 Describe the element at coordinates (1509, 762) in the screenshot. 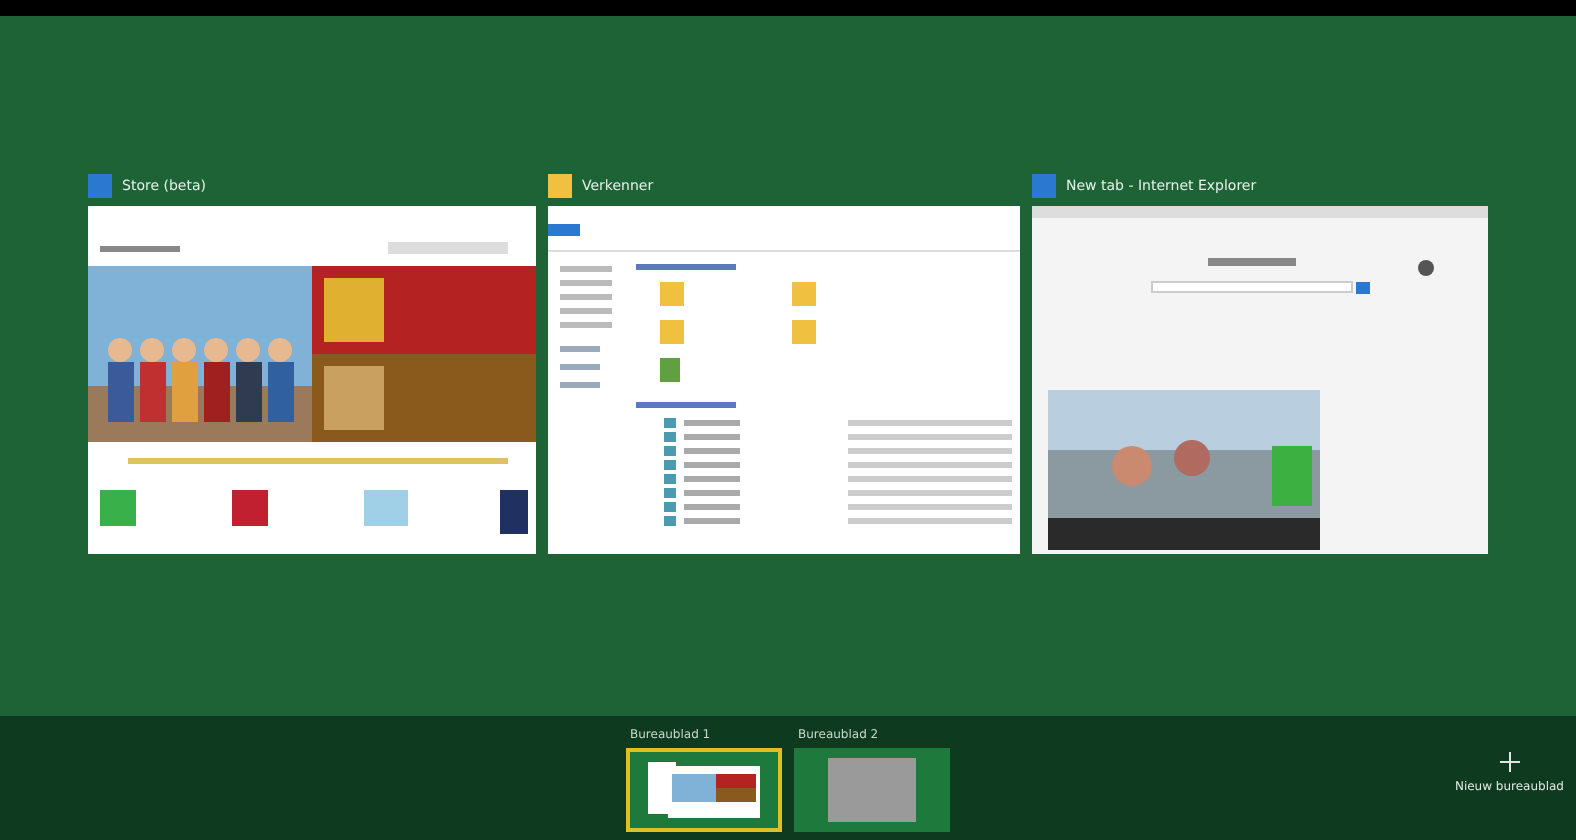

I see `plus-icon` at that location.